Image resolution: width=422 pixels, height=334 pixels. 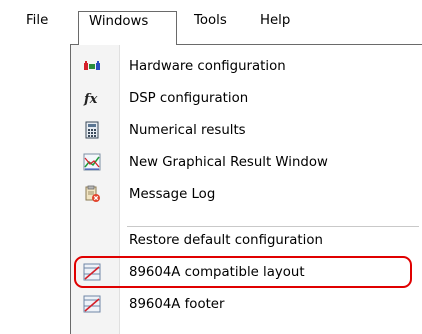 I want to click on menu-item-new-graphical-result-window: New Graphical Result Window, so click(x=246, y=163).